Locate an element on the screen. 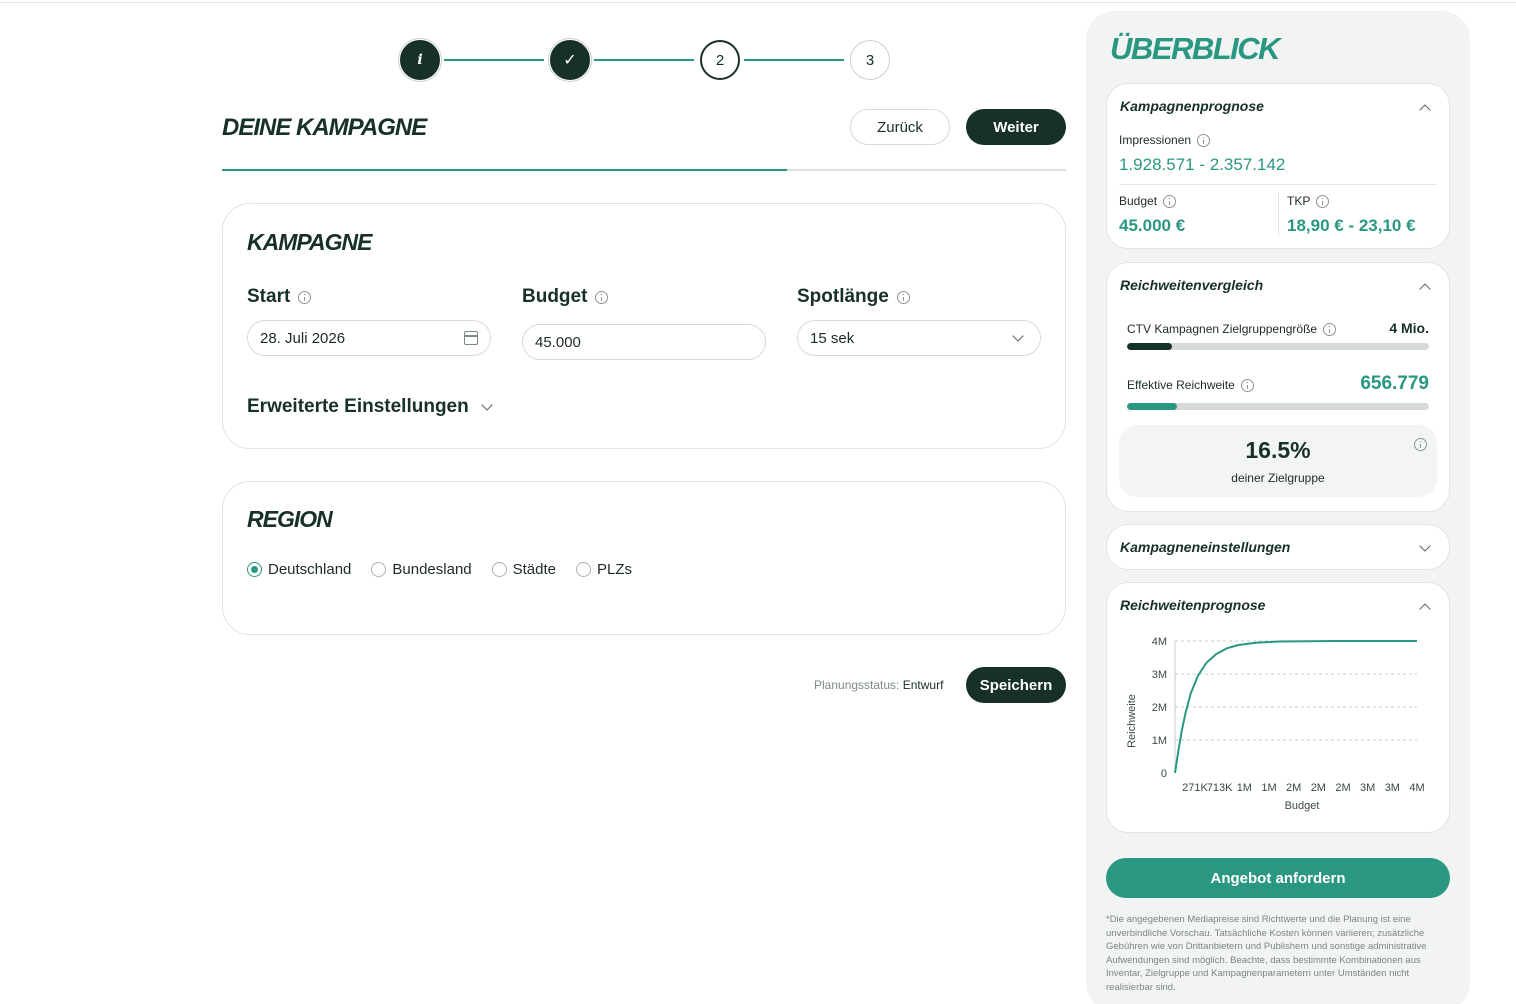 The image size is (1516, 1004). start-date-input: 28. Juli 2026 is located at coordinates (369, 338).